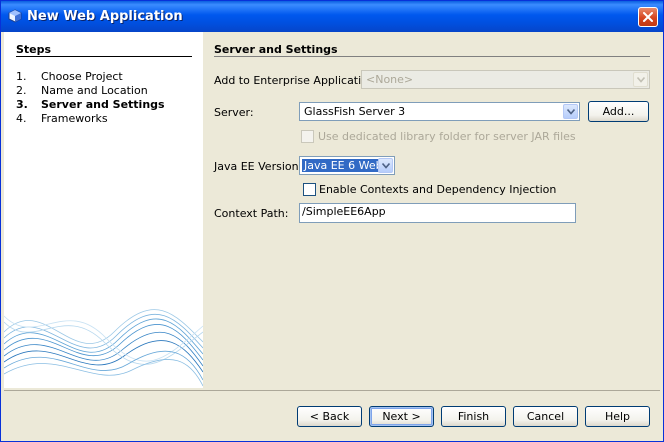  Describe the element at coordinates (545, 416) in the screenshot. I see `cancel-button: Cancel` at that location.